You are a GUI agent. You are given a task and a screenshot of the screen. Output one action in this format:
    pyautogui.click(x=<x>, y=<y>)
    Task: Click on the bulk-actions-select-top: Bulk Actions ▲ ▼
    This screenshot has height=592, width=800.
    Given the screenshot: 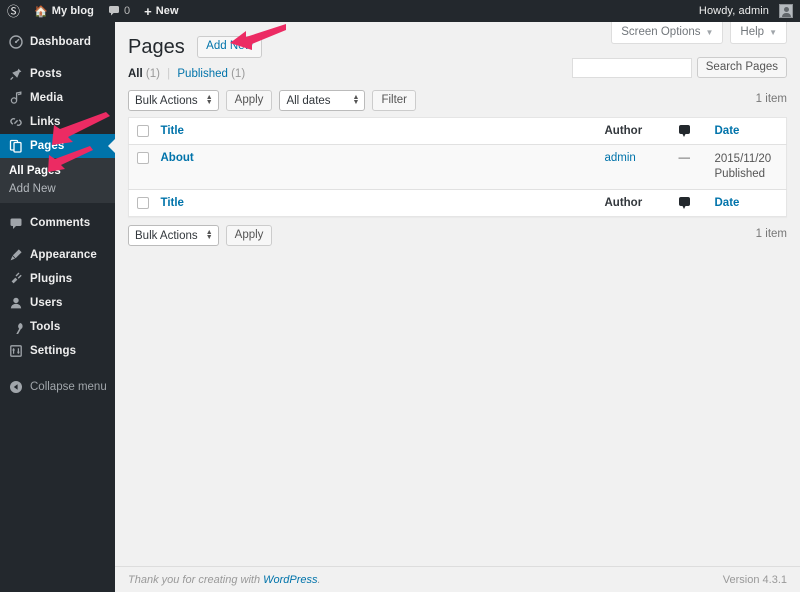 What is the action you would take?
    pyautogui.click(x=173, y=100)
    